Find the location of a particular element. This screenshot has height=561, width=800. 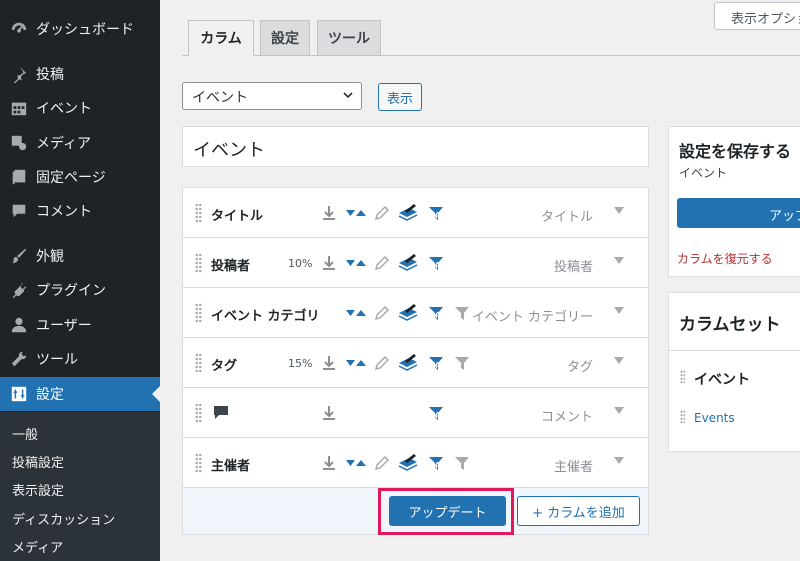

menu-label: 設定 is located at coordinates (50, 395).